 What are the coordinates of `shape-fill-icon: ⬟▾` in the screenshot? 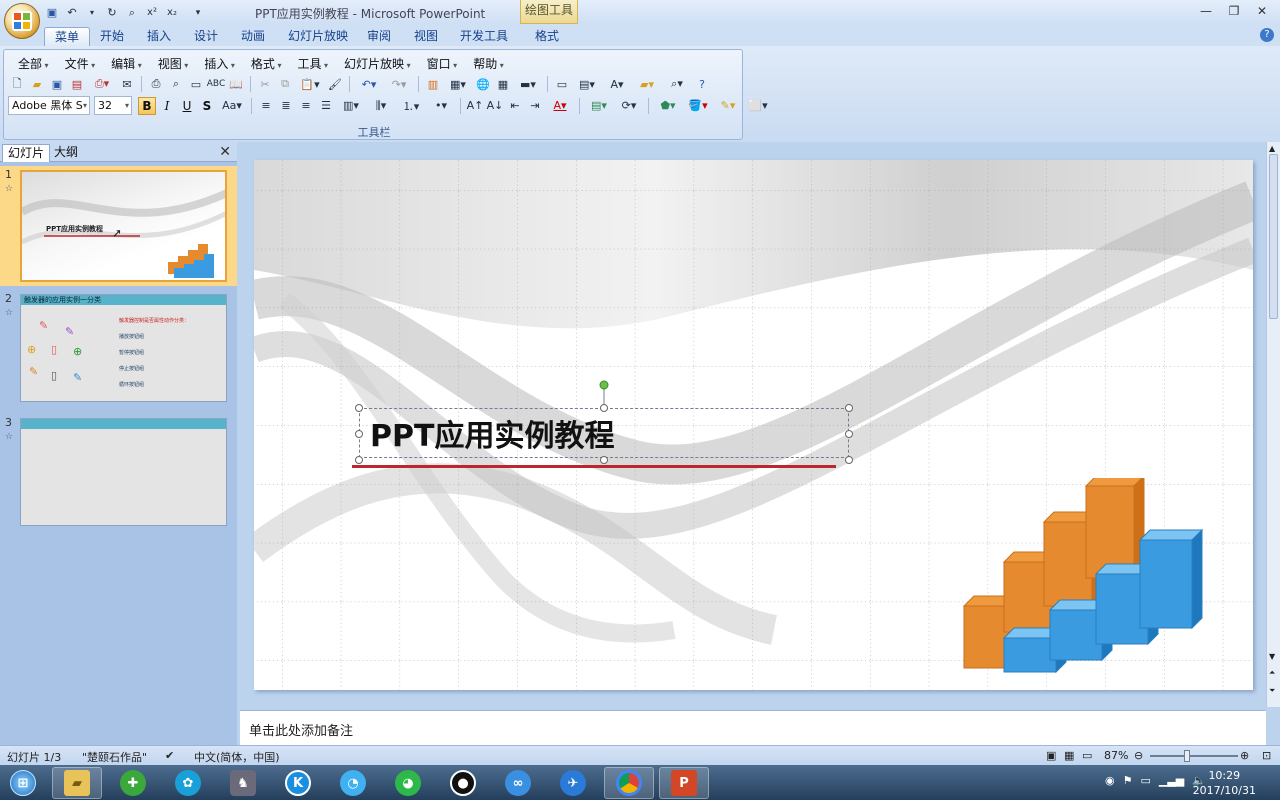 It's located at (668, 106).